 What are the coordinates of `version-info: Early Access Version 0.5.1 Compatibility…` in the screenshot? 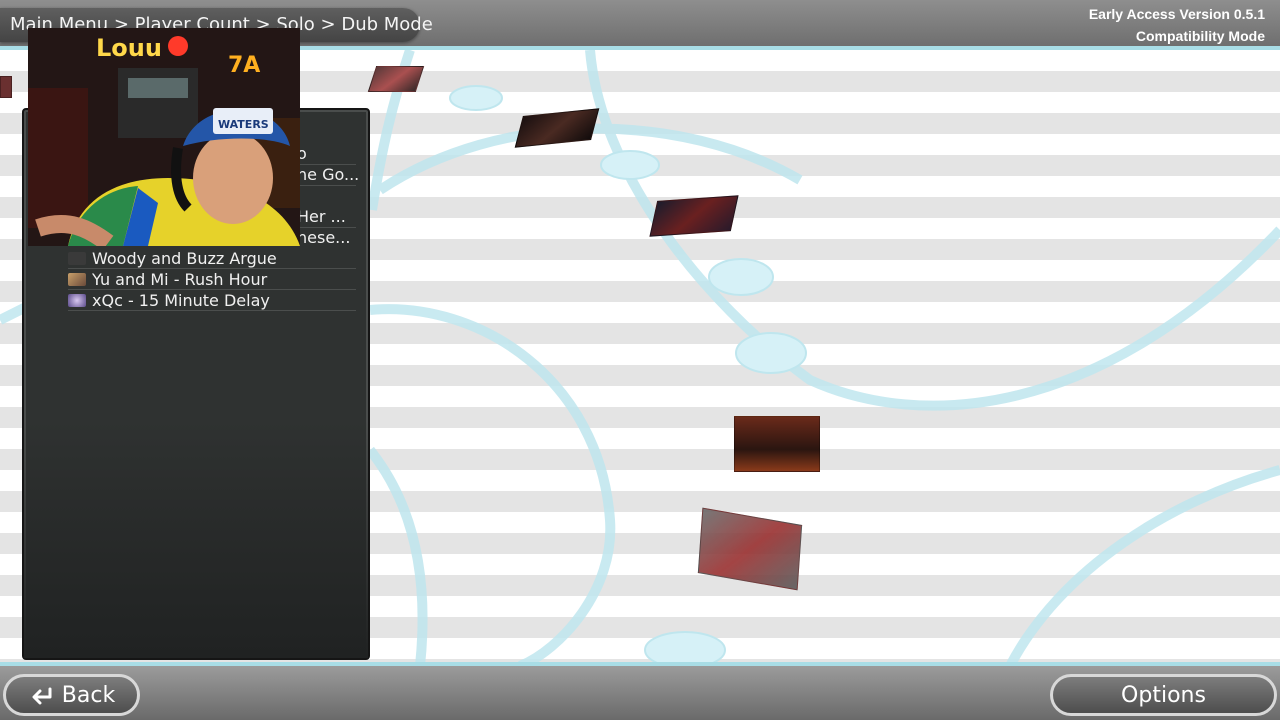 It's located at (1177, 25).